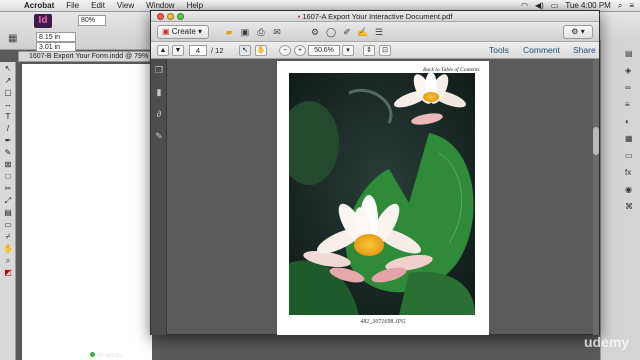  Describe the element at coordinates (88, 56) in the screenshot. I see `indesign-document-tab: 1607-B Export Your Form.indd @ 79%` at that location.